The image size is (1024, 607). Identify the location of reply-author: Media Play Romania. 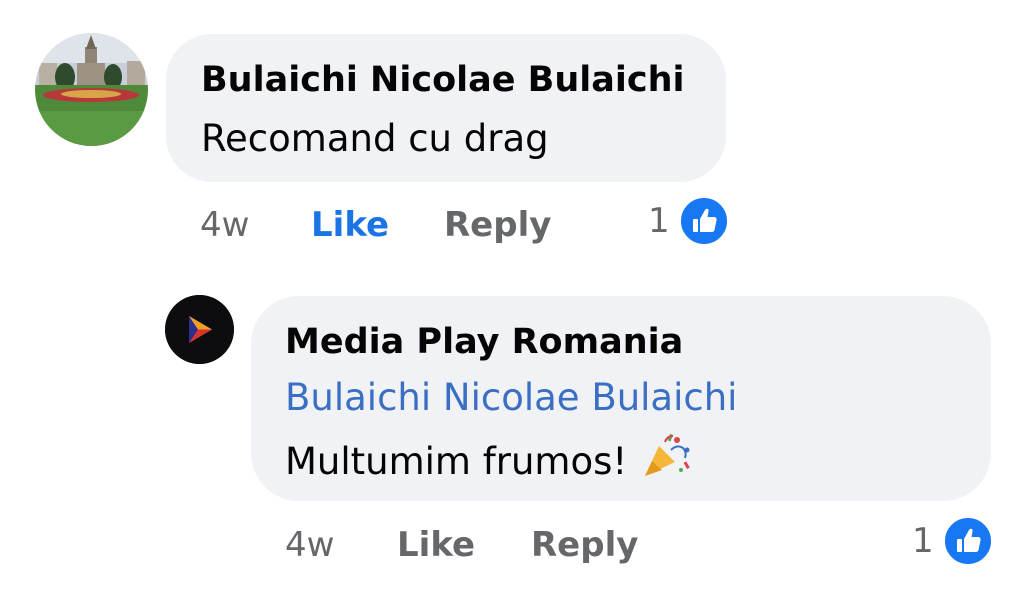
(484, 342).